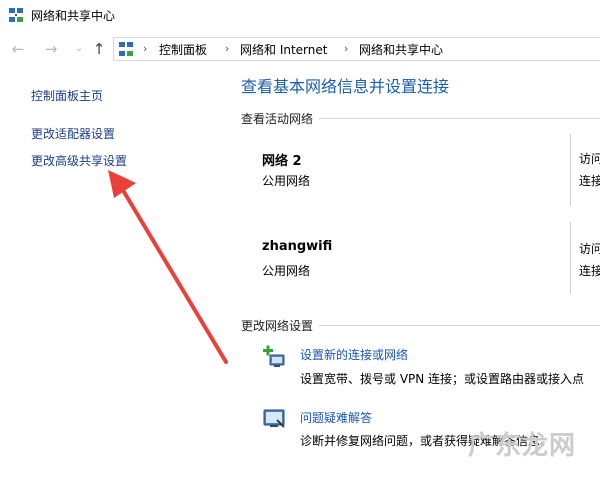 This screenshot has width=600, height=497. Describe the element at coordinates (73, 16) in the screenshot. I see `window-title: 网络和共享中心` at that location.